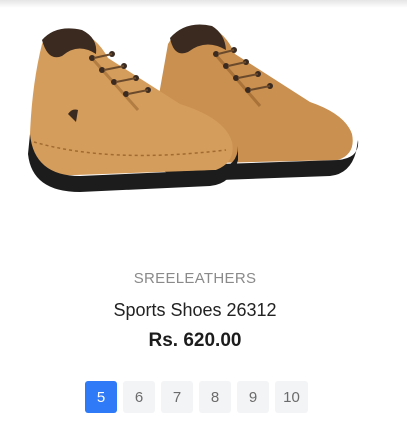 The image size is (407, 434). I want to click on page-button-6: 6, so click(139, 397).